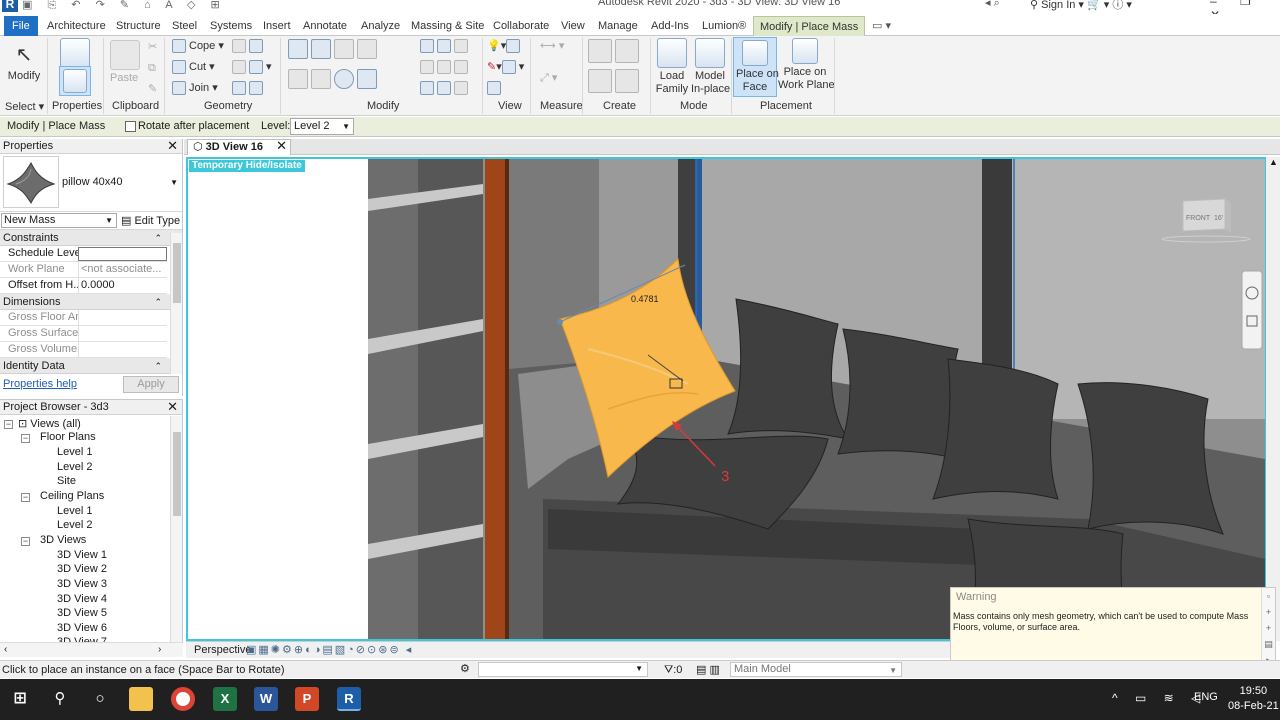 This screenshot has height=720, width=1280. I want to click on properties-help-link: Properties help, so click(40, 384).